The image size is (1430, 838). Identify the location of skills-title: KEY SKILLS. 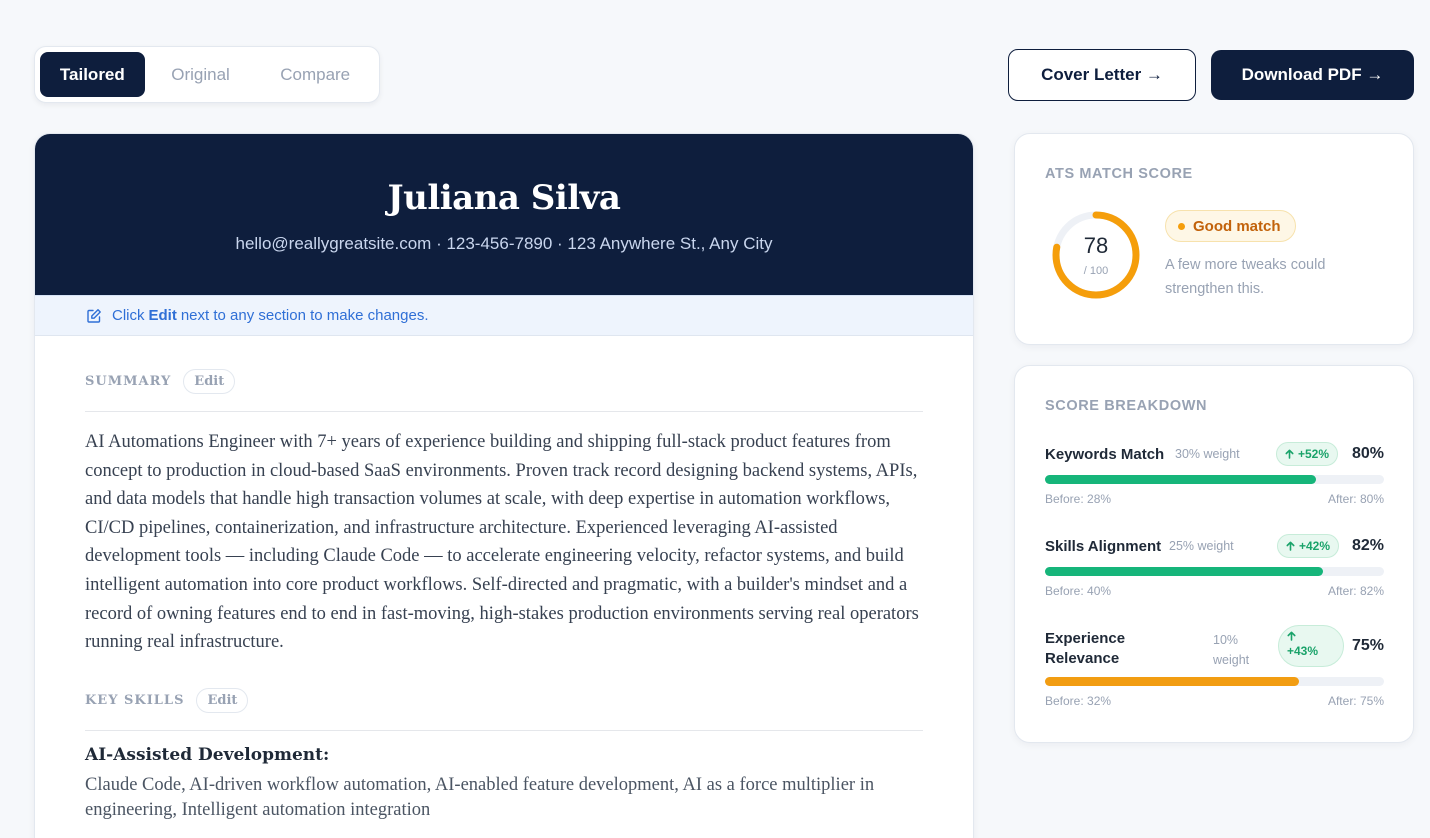
(135, 700).